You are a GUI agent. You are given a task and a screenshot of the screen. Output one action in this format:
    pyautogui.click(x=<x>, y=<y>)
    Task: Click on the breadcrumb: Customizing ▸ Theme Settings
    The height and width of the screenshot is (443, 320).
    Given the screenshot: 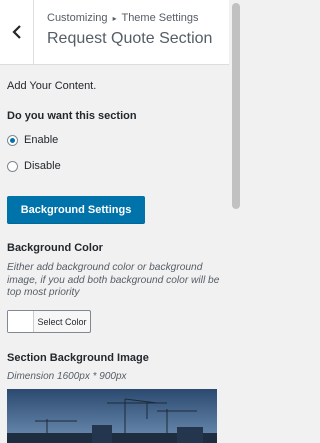 What is the action you would take?
    pyautogui.click(x=123, y=18)
    